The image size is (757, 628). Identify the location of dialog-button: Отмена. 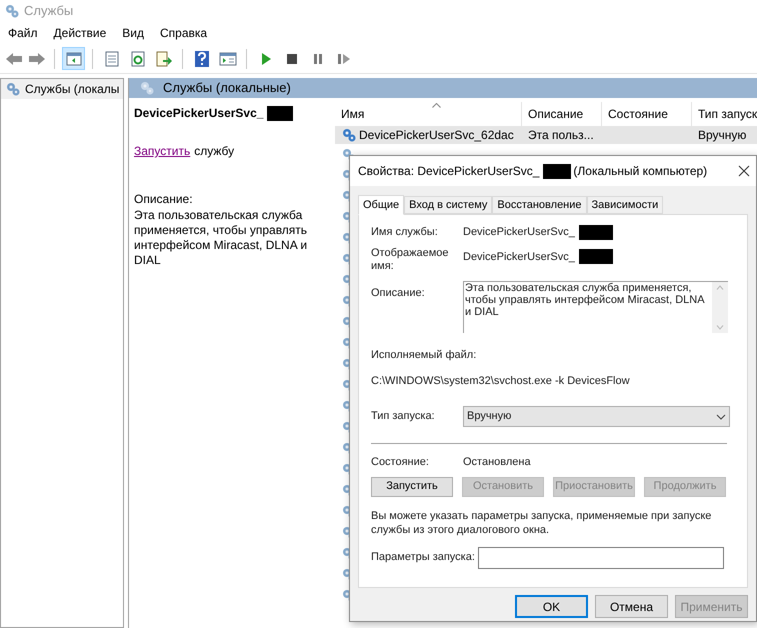
(631, 606).